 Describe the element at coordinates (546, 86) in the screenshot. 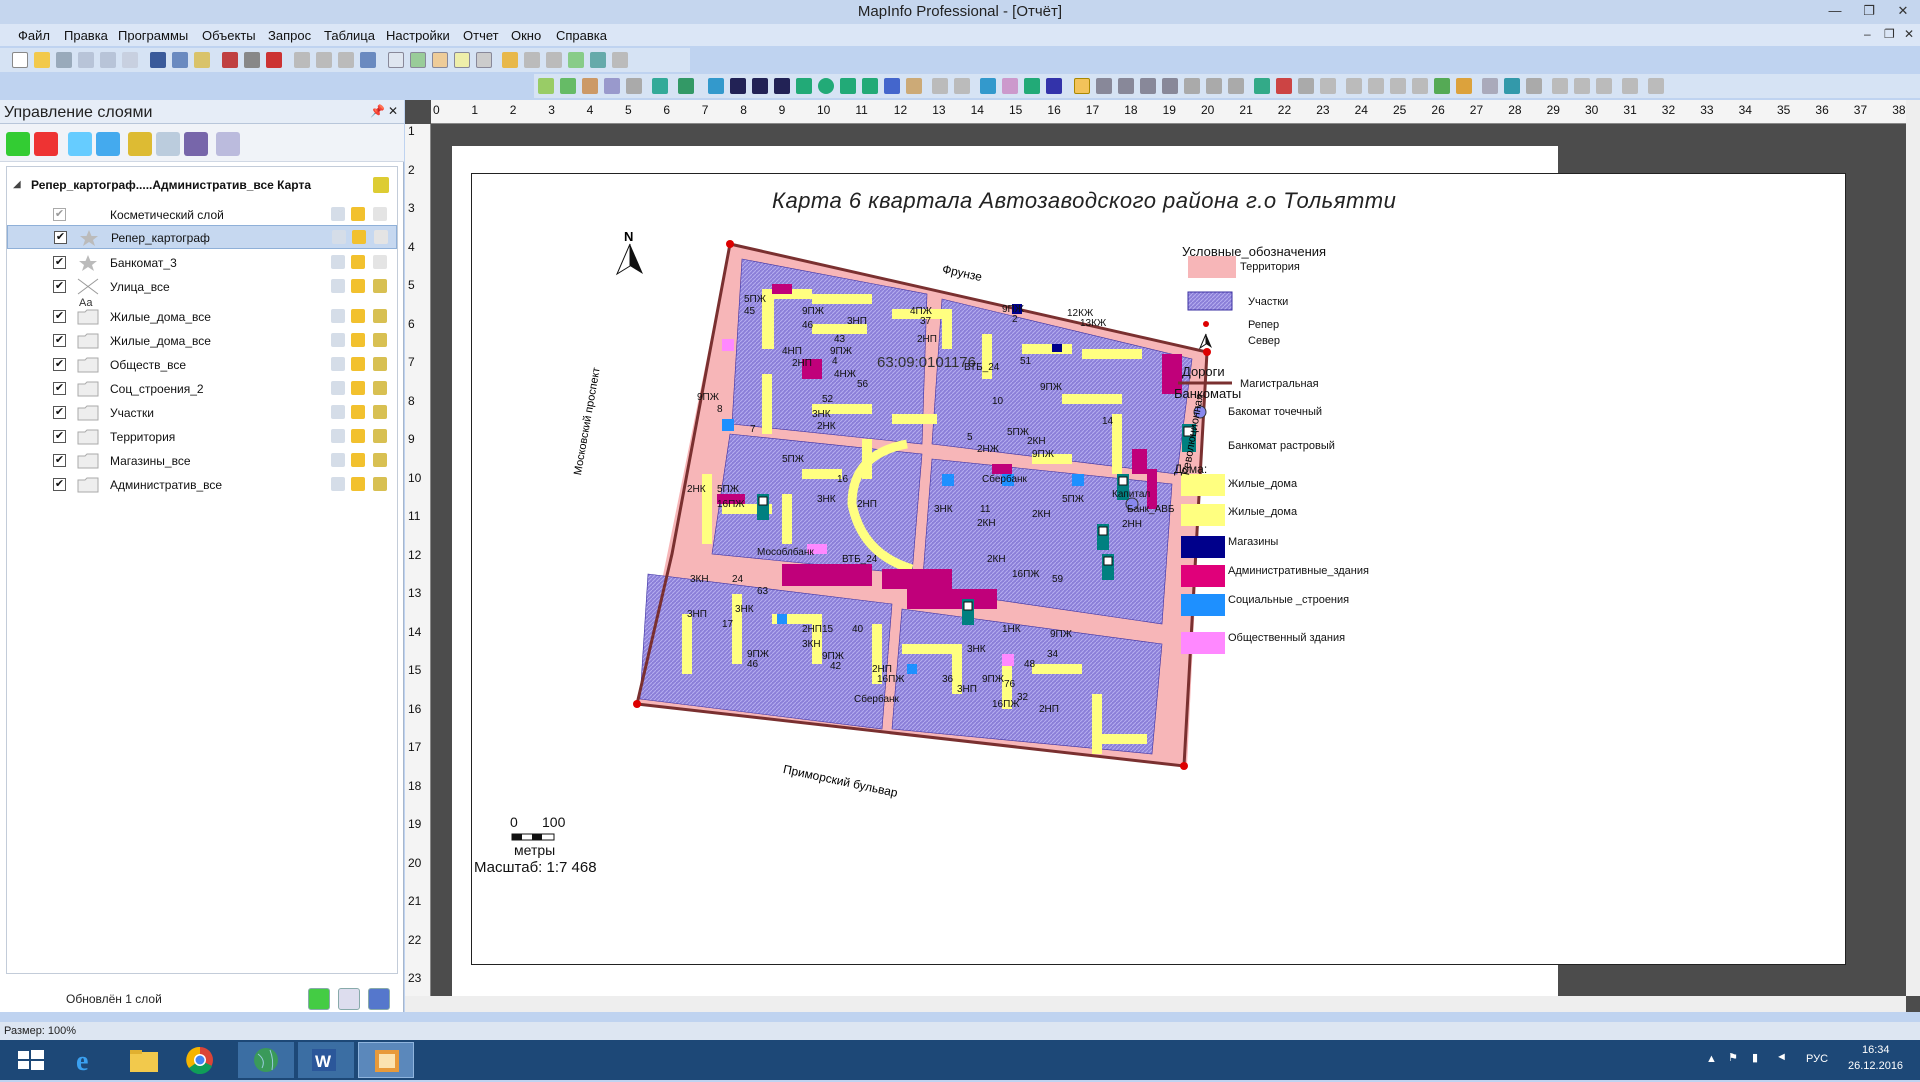

I see `layer-tool-icon` at that location.